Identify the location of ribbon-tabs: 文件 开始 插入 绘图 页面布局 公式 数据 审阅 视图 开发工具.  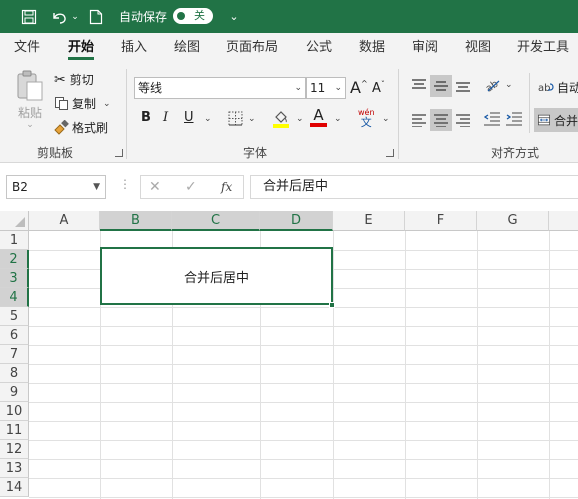
(289, 48).